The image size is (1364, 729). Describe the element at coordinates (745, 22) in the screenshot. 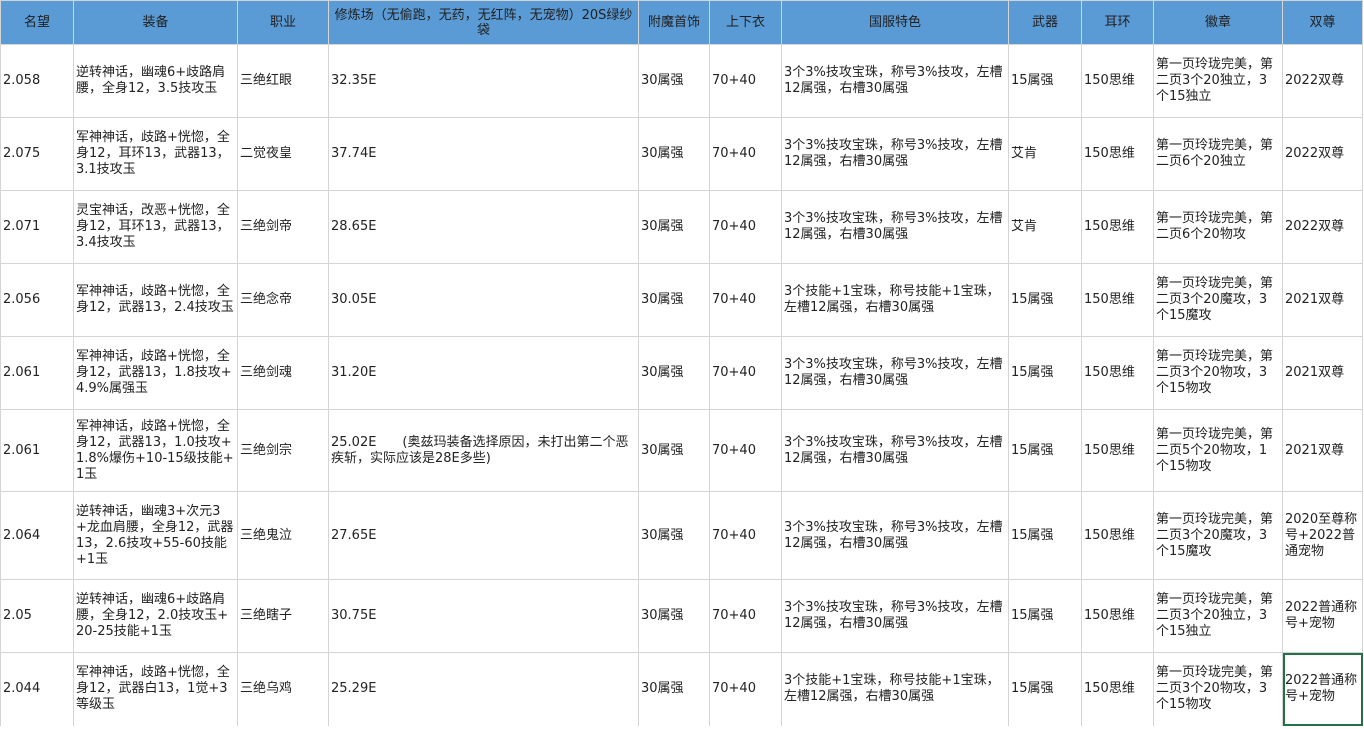

I see `header-cell: 上下衣` at that location.